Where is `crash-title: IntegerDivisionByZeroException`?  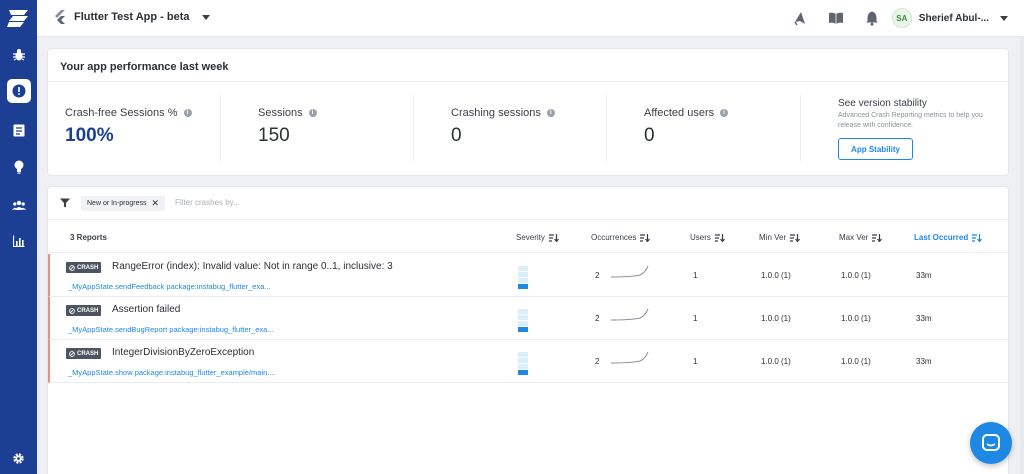
crash-title: IntegerDivisionByZeroException is located at coordinates (183, 352).